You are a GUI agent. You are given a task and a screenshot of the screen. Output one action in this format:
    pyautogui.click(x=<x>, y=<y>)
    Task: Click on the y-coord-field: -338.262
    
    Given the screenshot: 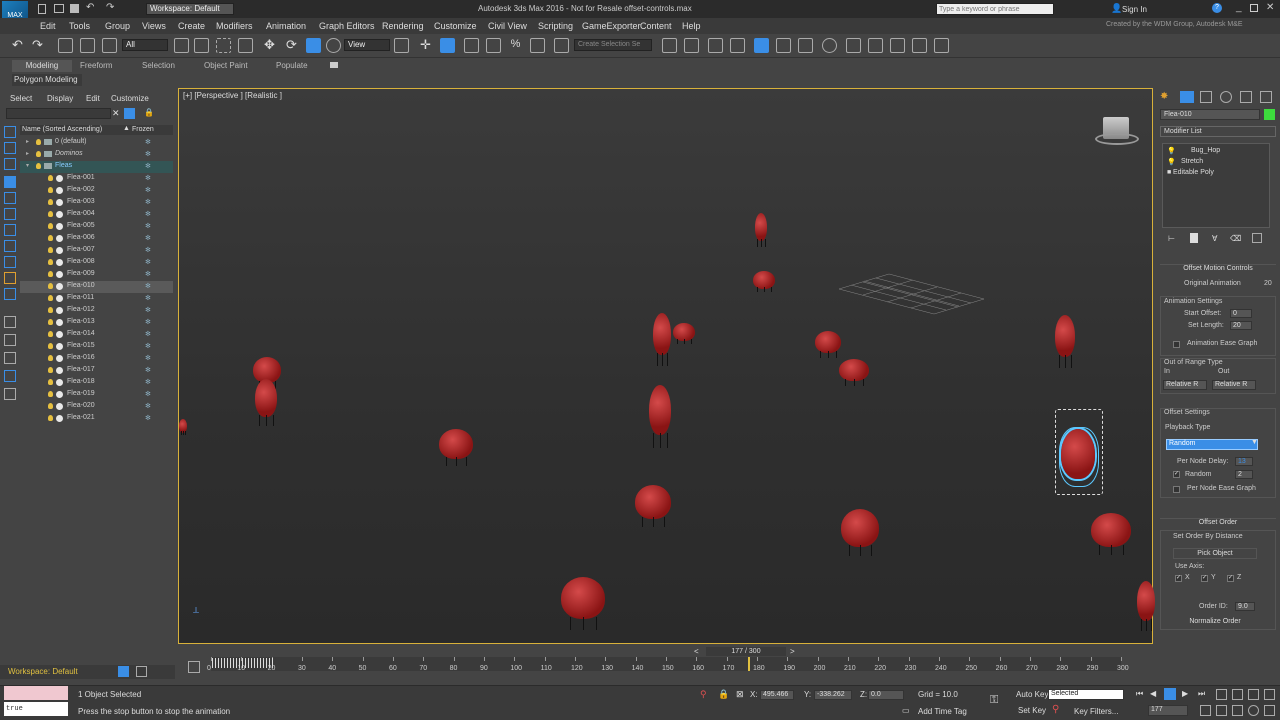 What is the action you would take?
    pyautogui.click(x=833, y=695)
    